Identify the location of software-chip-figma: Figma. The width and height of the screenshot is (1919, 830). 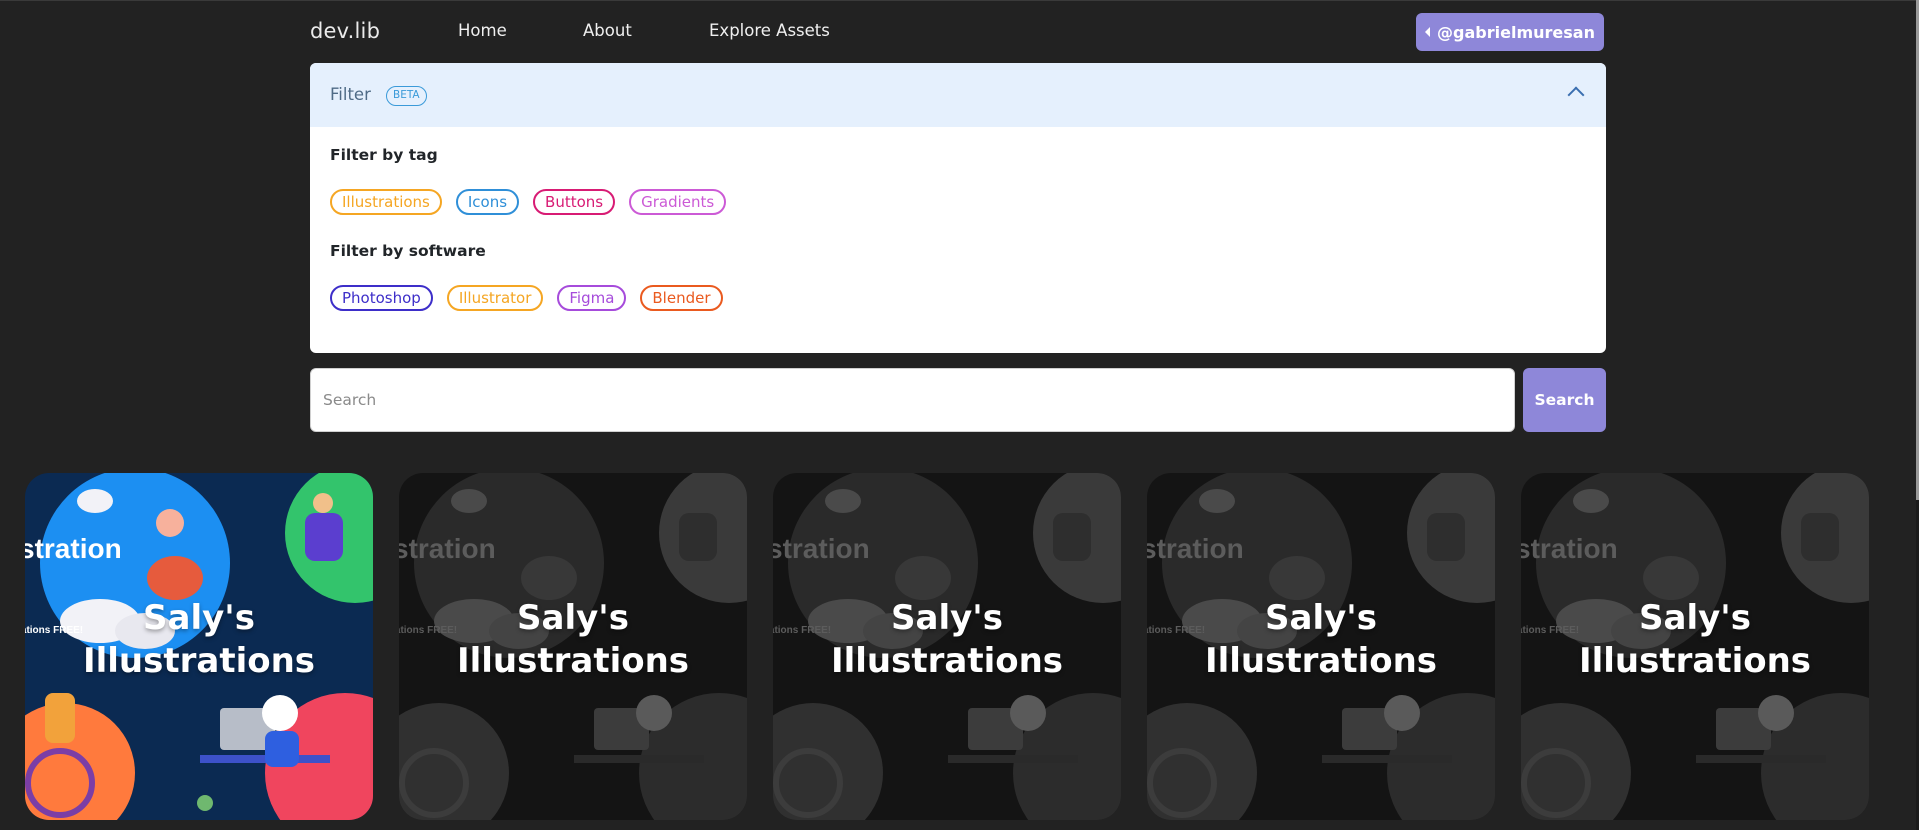
(592, 298).